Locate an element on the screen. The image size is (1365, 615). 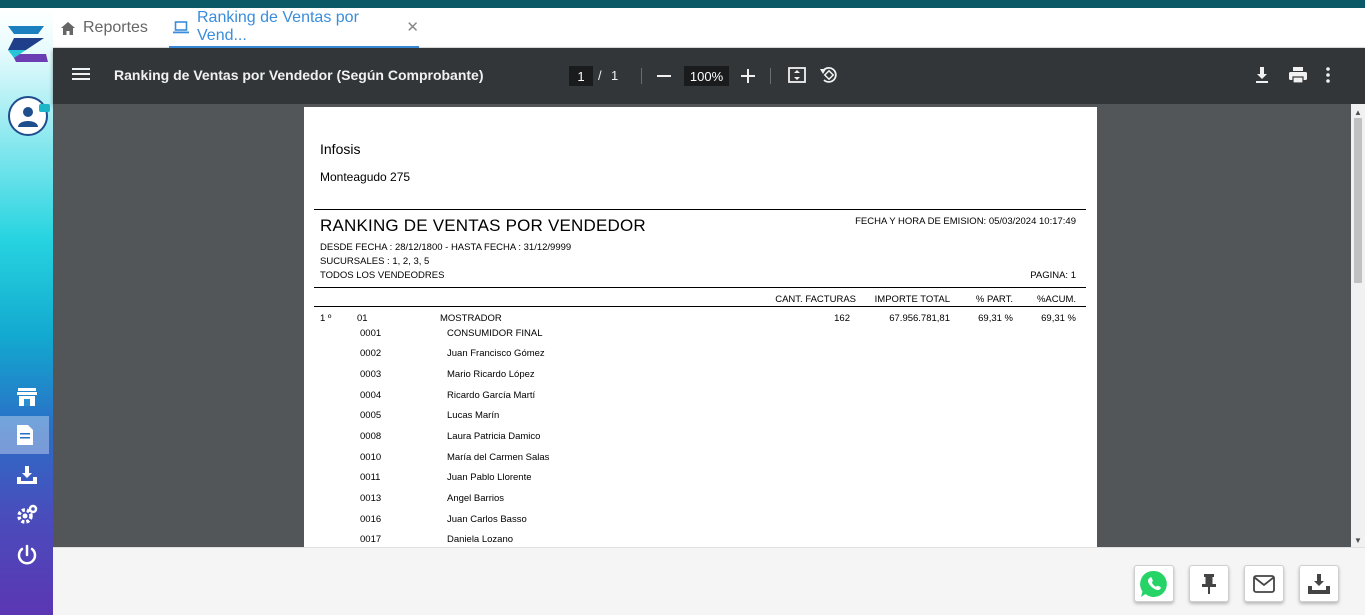
tab-label: Reportes is located at coordinates (115, 27).